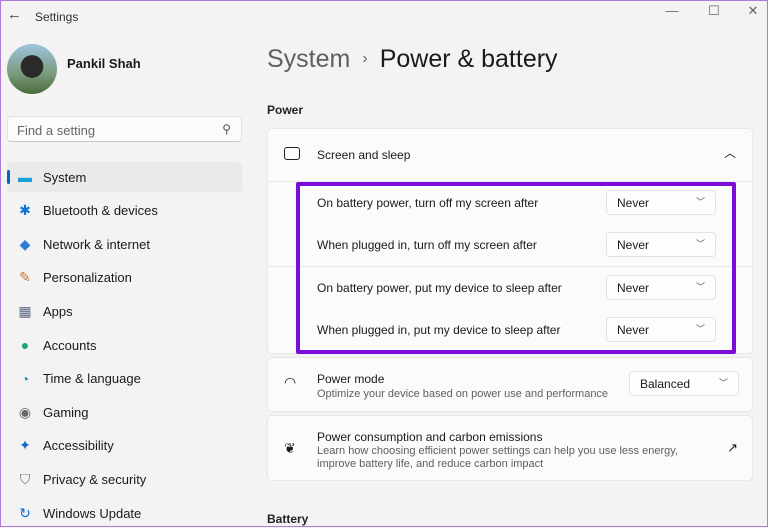 Image resolution: width=768 pixels, height=528 pixels. Describe the element at coordinates (124, 129) in the screenshot. I see `search-input: Find a setting ⚲` at that location.